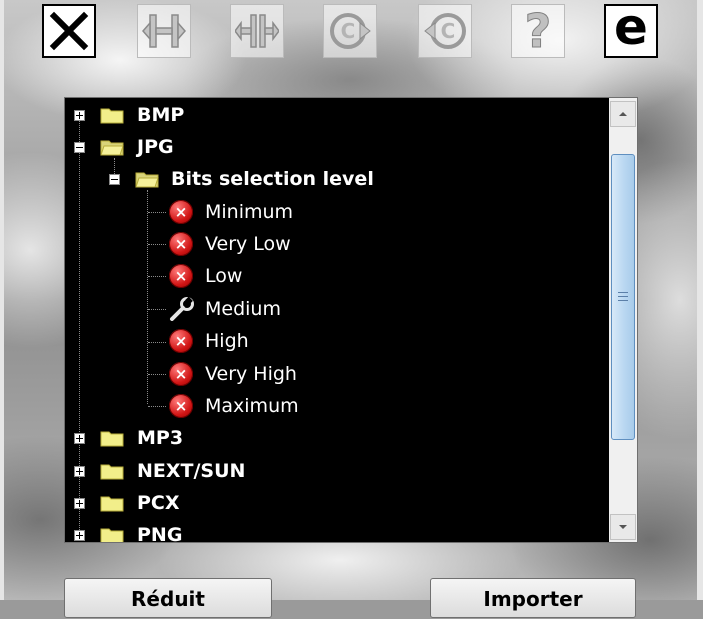 This screenshot has height=619, width=703. What do you see at coordinates (248, 244) in the screenshot?
I see `tree-item-label: Very Low` at bounding box center [248, 244].